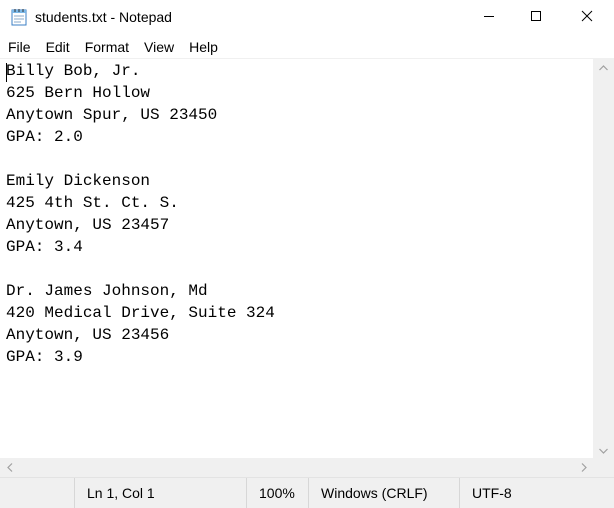  I want to click on status-zoom: 100%, so click(277, 493).